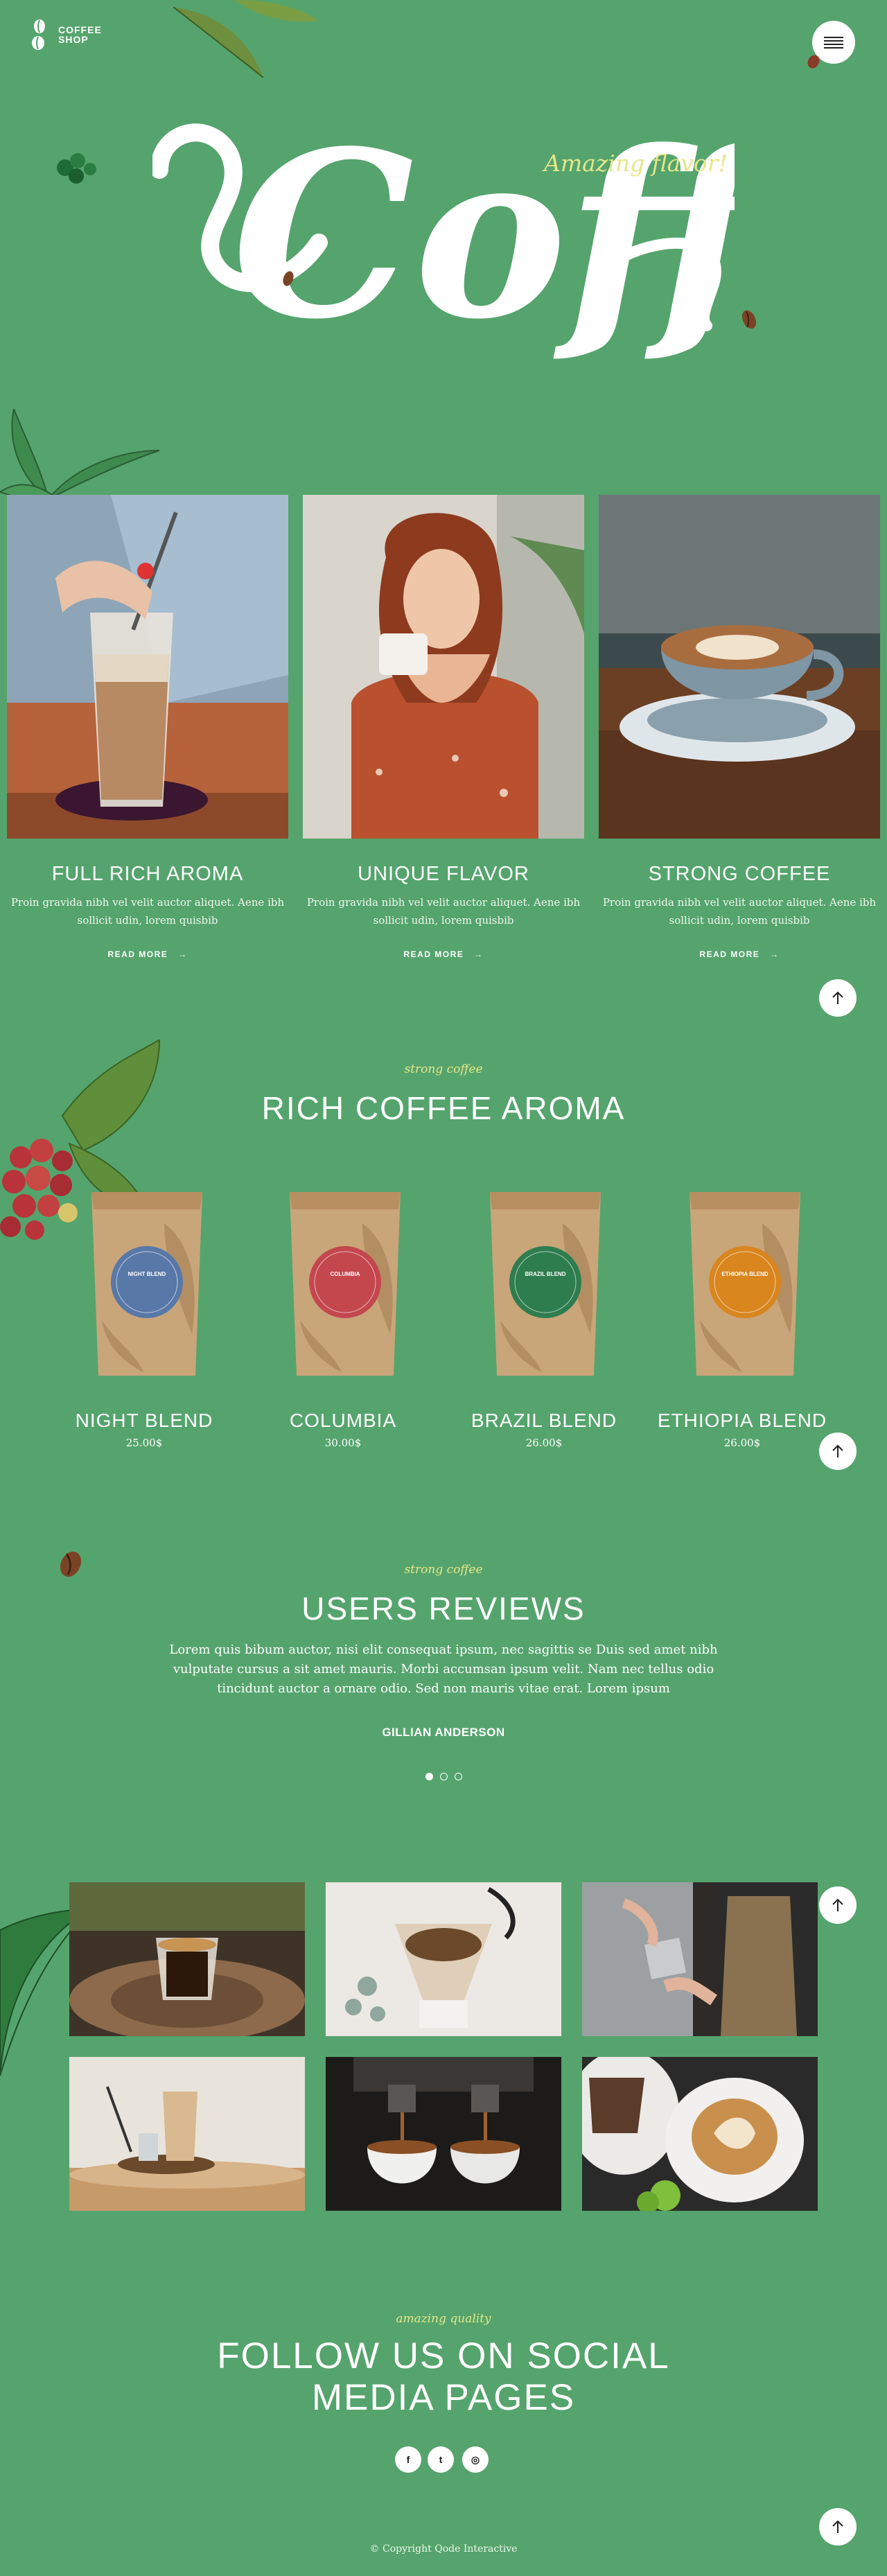  I want to click on gallery-image-barista, so click(700, 1959).